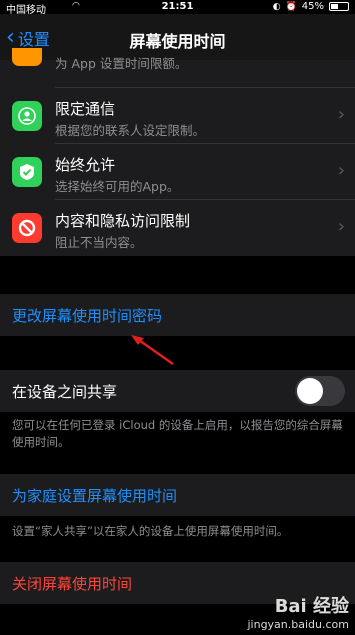  What do you see at coordinates (298, 624) in the screenshot?
I see `watermark-url: jingyan.baidu.com` at bounding box center [298, 624].